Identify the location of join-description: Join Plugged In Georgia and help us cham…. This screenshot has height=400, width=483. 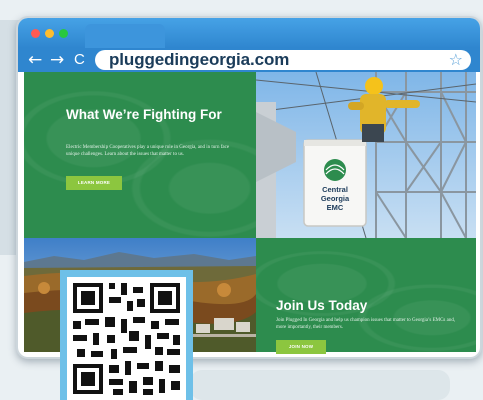
(366, 324).